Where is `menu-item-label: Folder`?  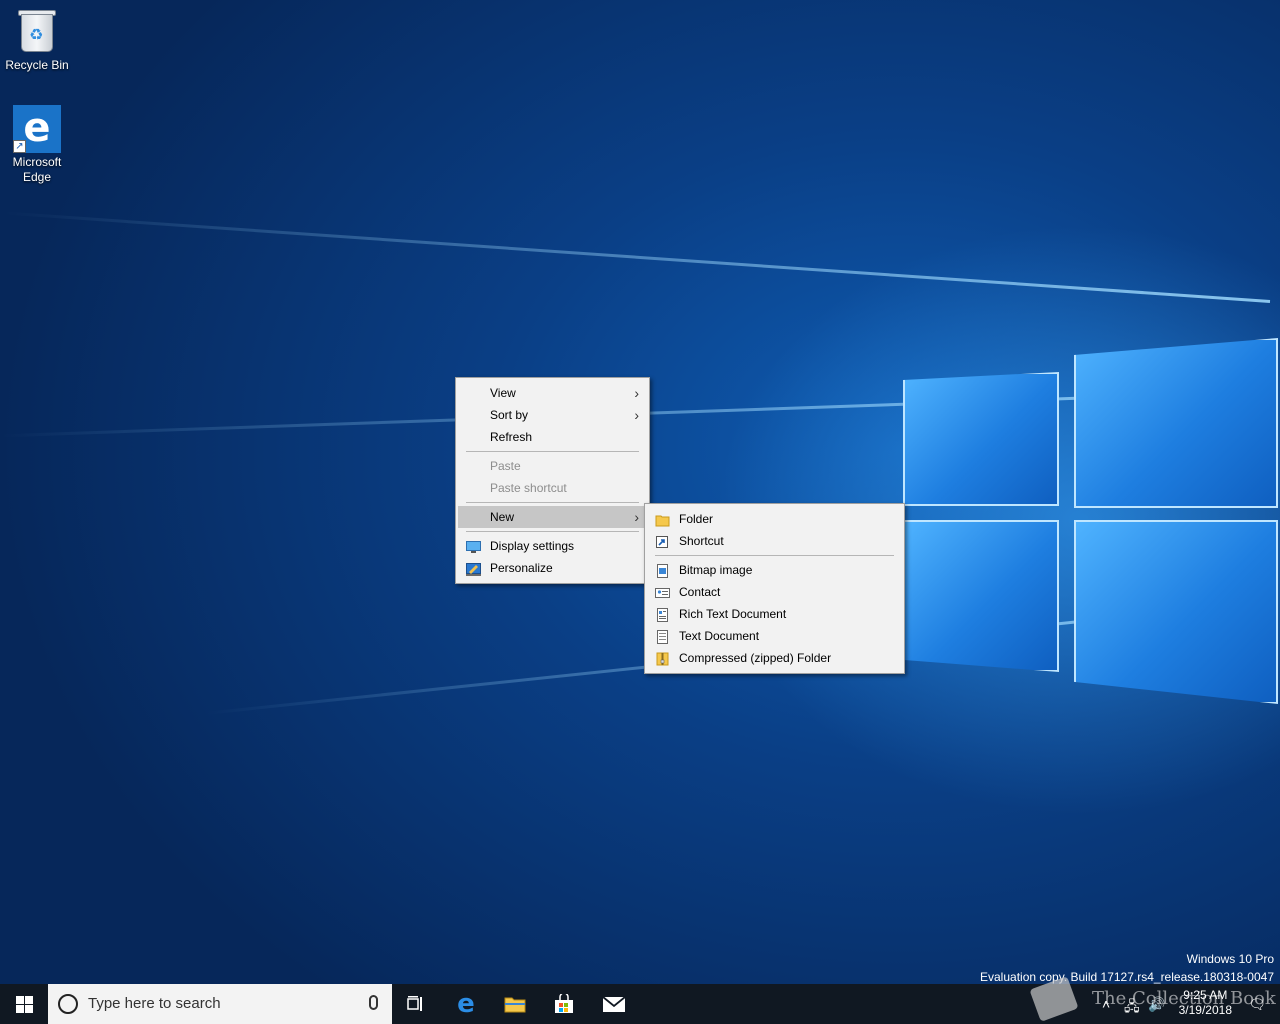 menu-item-label: Folder is located at coordinates (696, 519).